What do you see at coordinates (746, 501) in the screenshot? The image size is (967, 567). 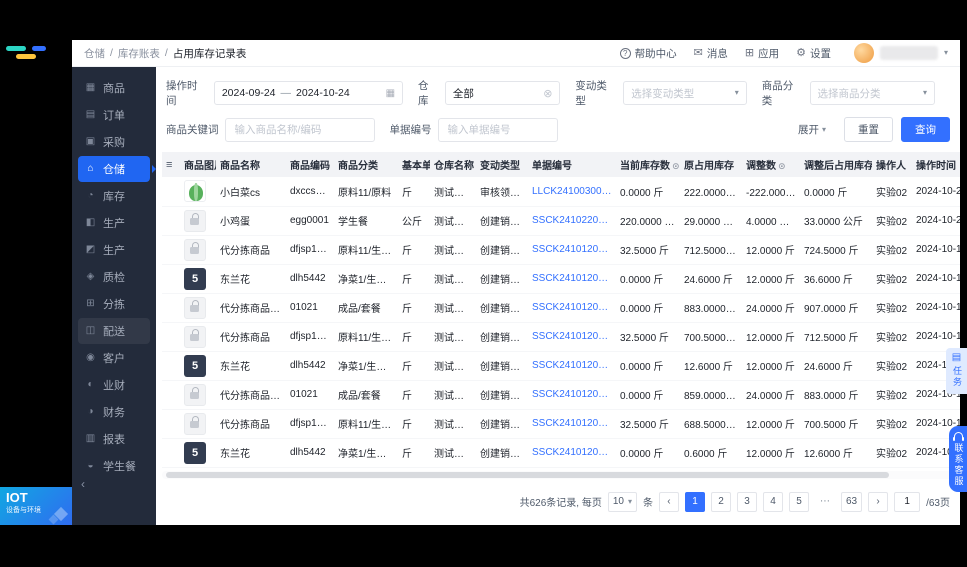 I see `page-button: 3` at bounding box center [746, 501].